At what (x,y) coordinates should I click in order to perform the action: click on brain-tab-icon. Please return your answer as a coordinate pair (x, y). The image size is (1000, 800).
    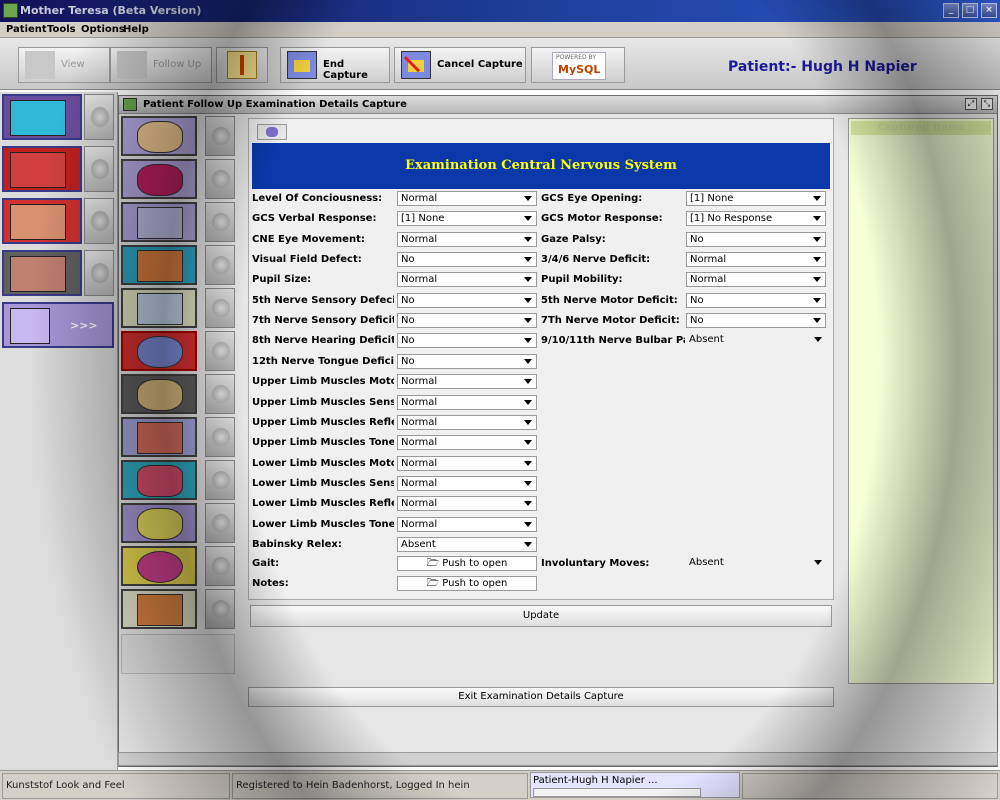
    Looking at the image, I should click on (272, 132).